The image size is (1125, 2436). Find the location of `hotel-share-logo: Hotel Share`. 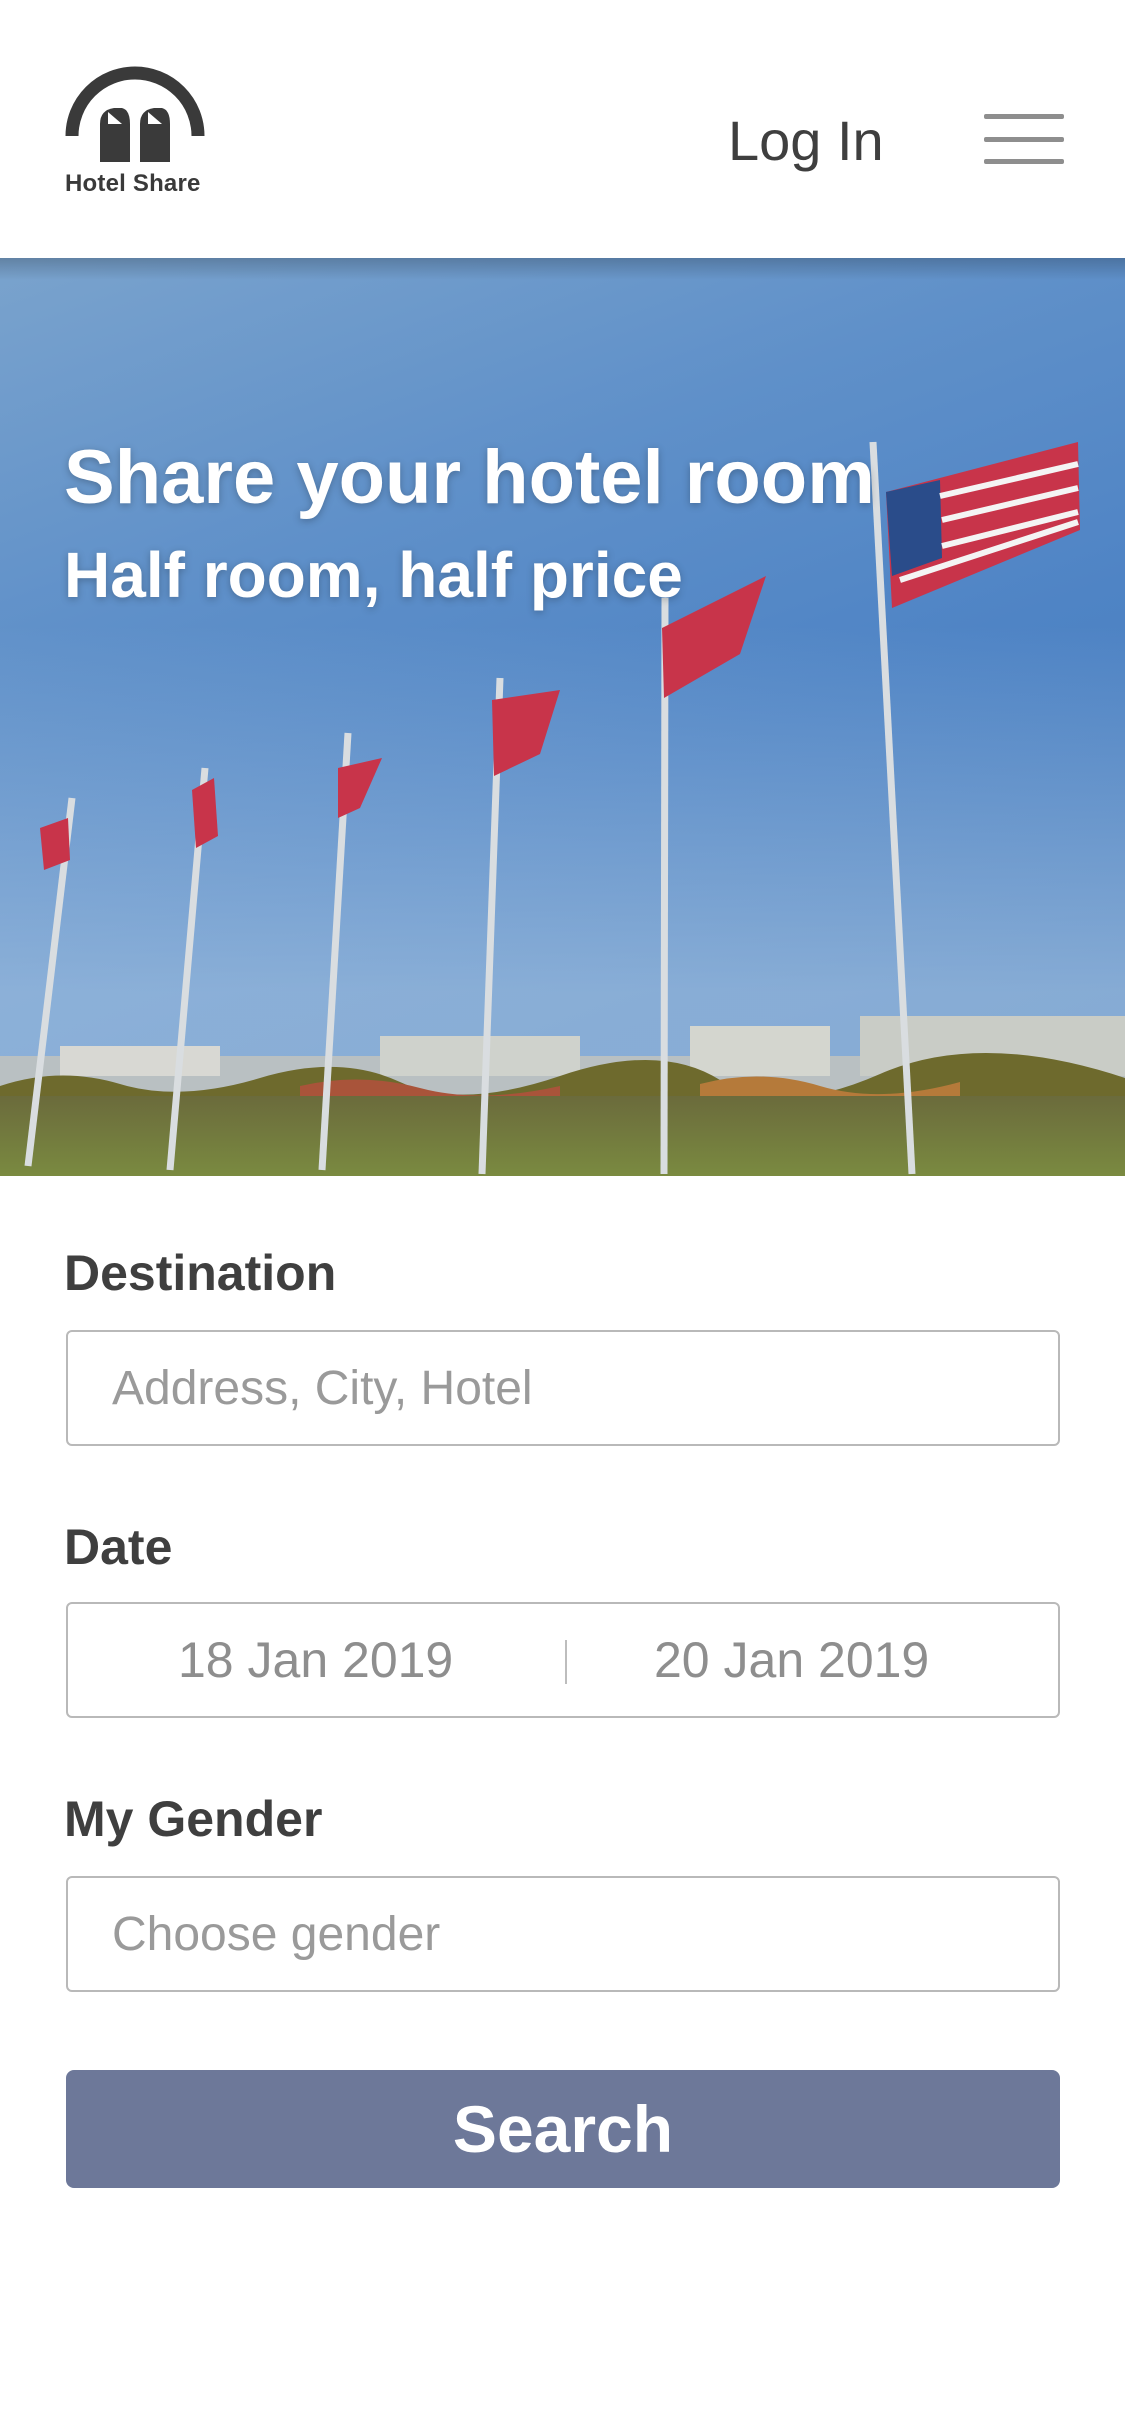

hotel-share-logo: Hotel Share is located at coordinates (135, 131).